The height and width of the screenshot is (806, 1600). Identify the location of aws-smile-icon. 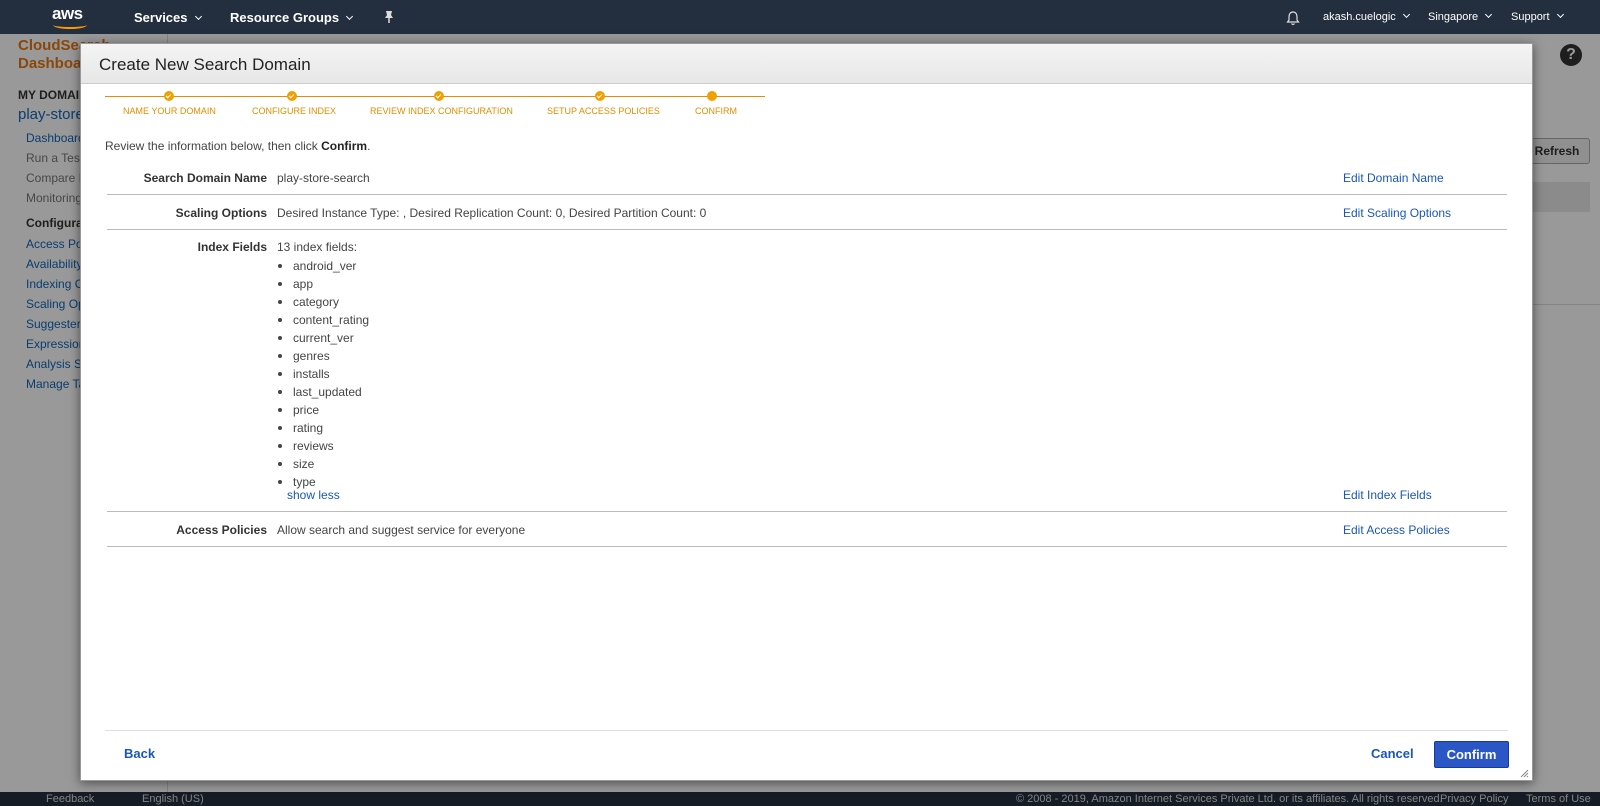
(70, 25).